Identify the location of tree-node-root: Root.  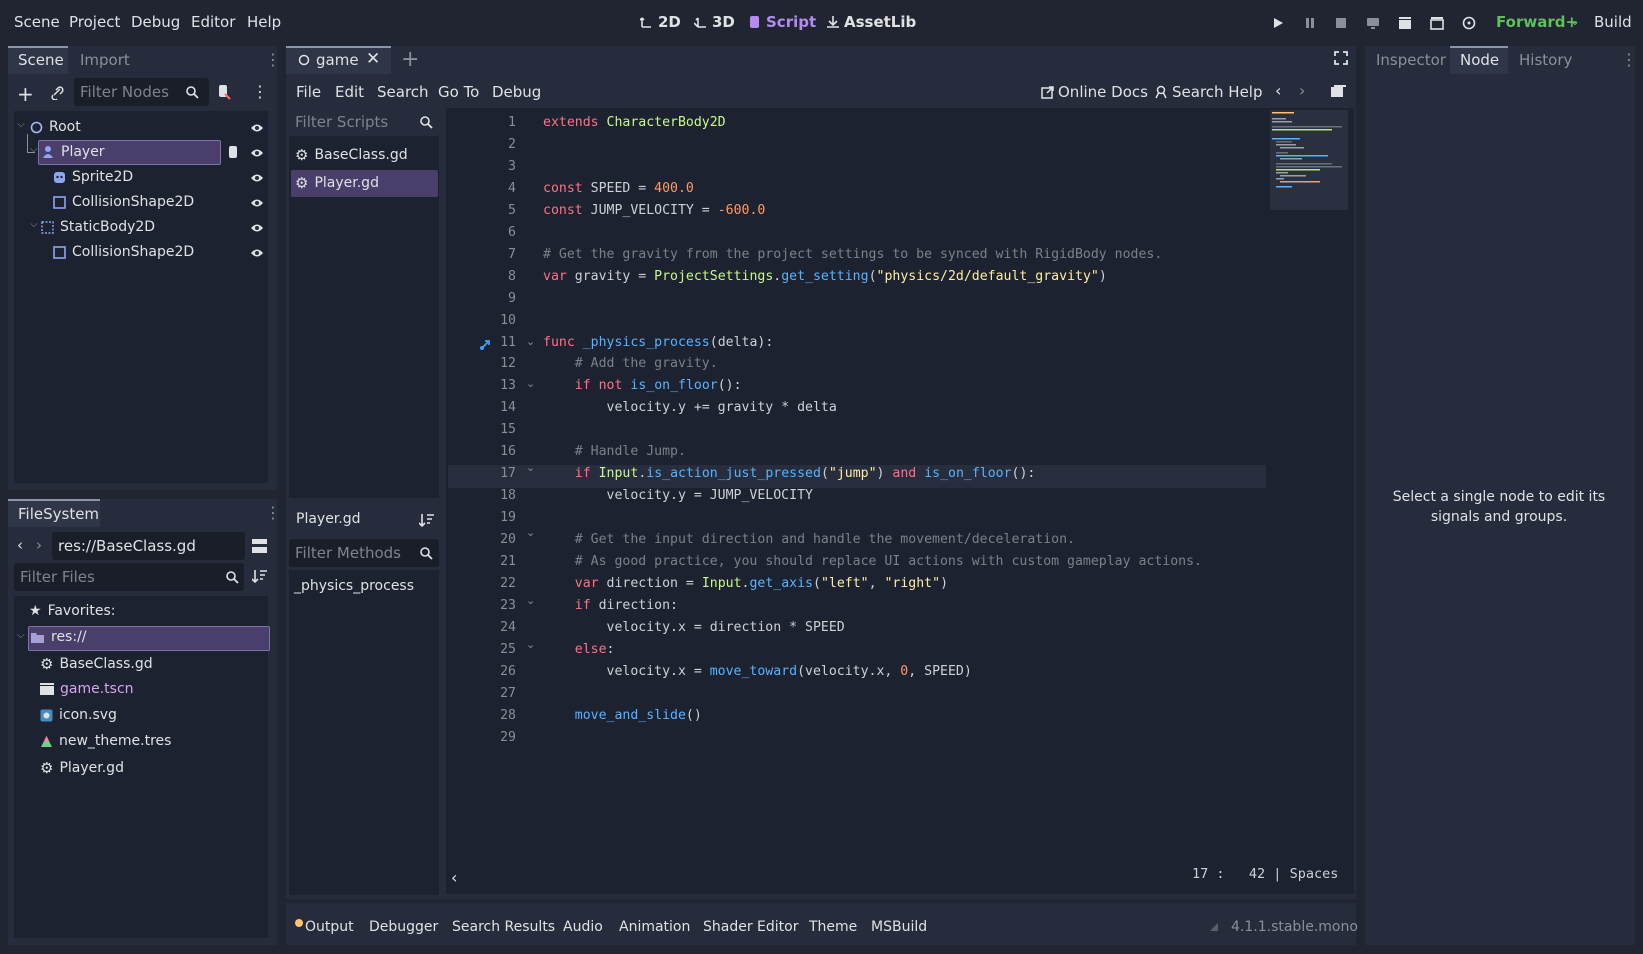
(55, 127).